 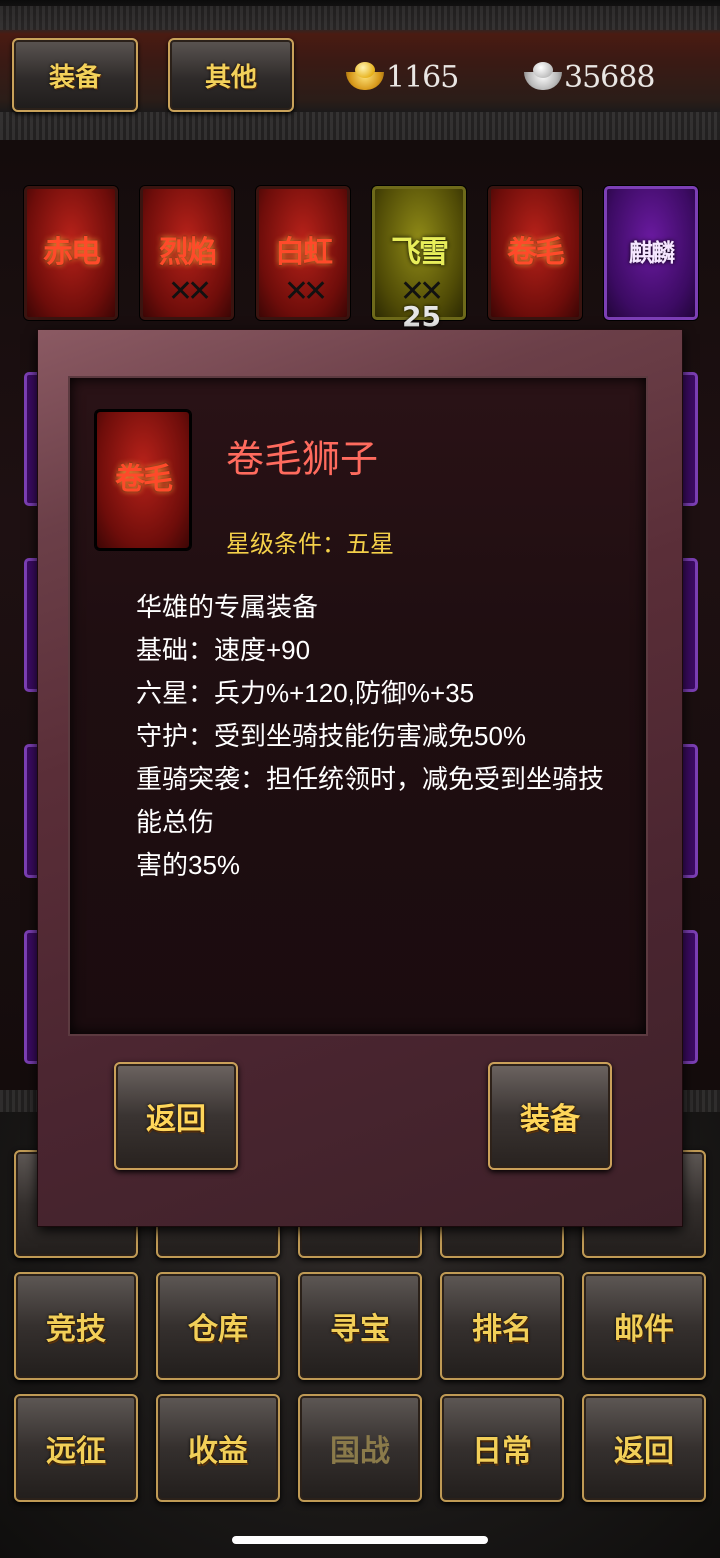 I want to click on gold-currency: 1165, so click(x=402, y=77).